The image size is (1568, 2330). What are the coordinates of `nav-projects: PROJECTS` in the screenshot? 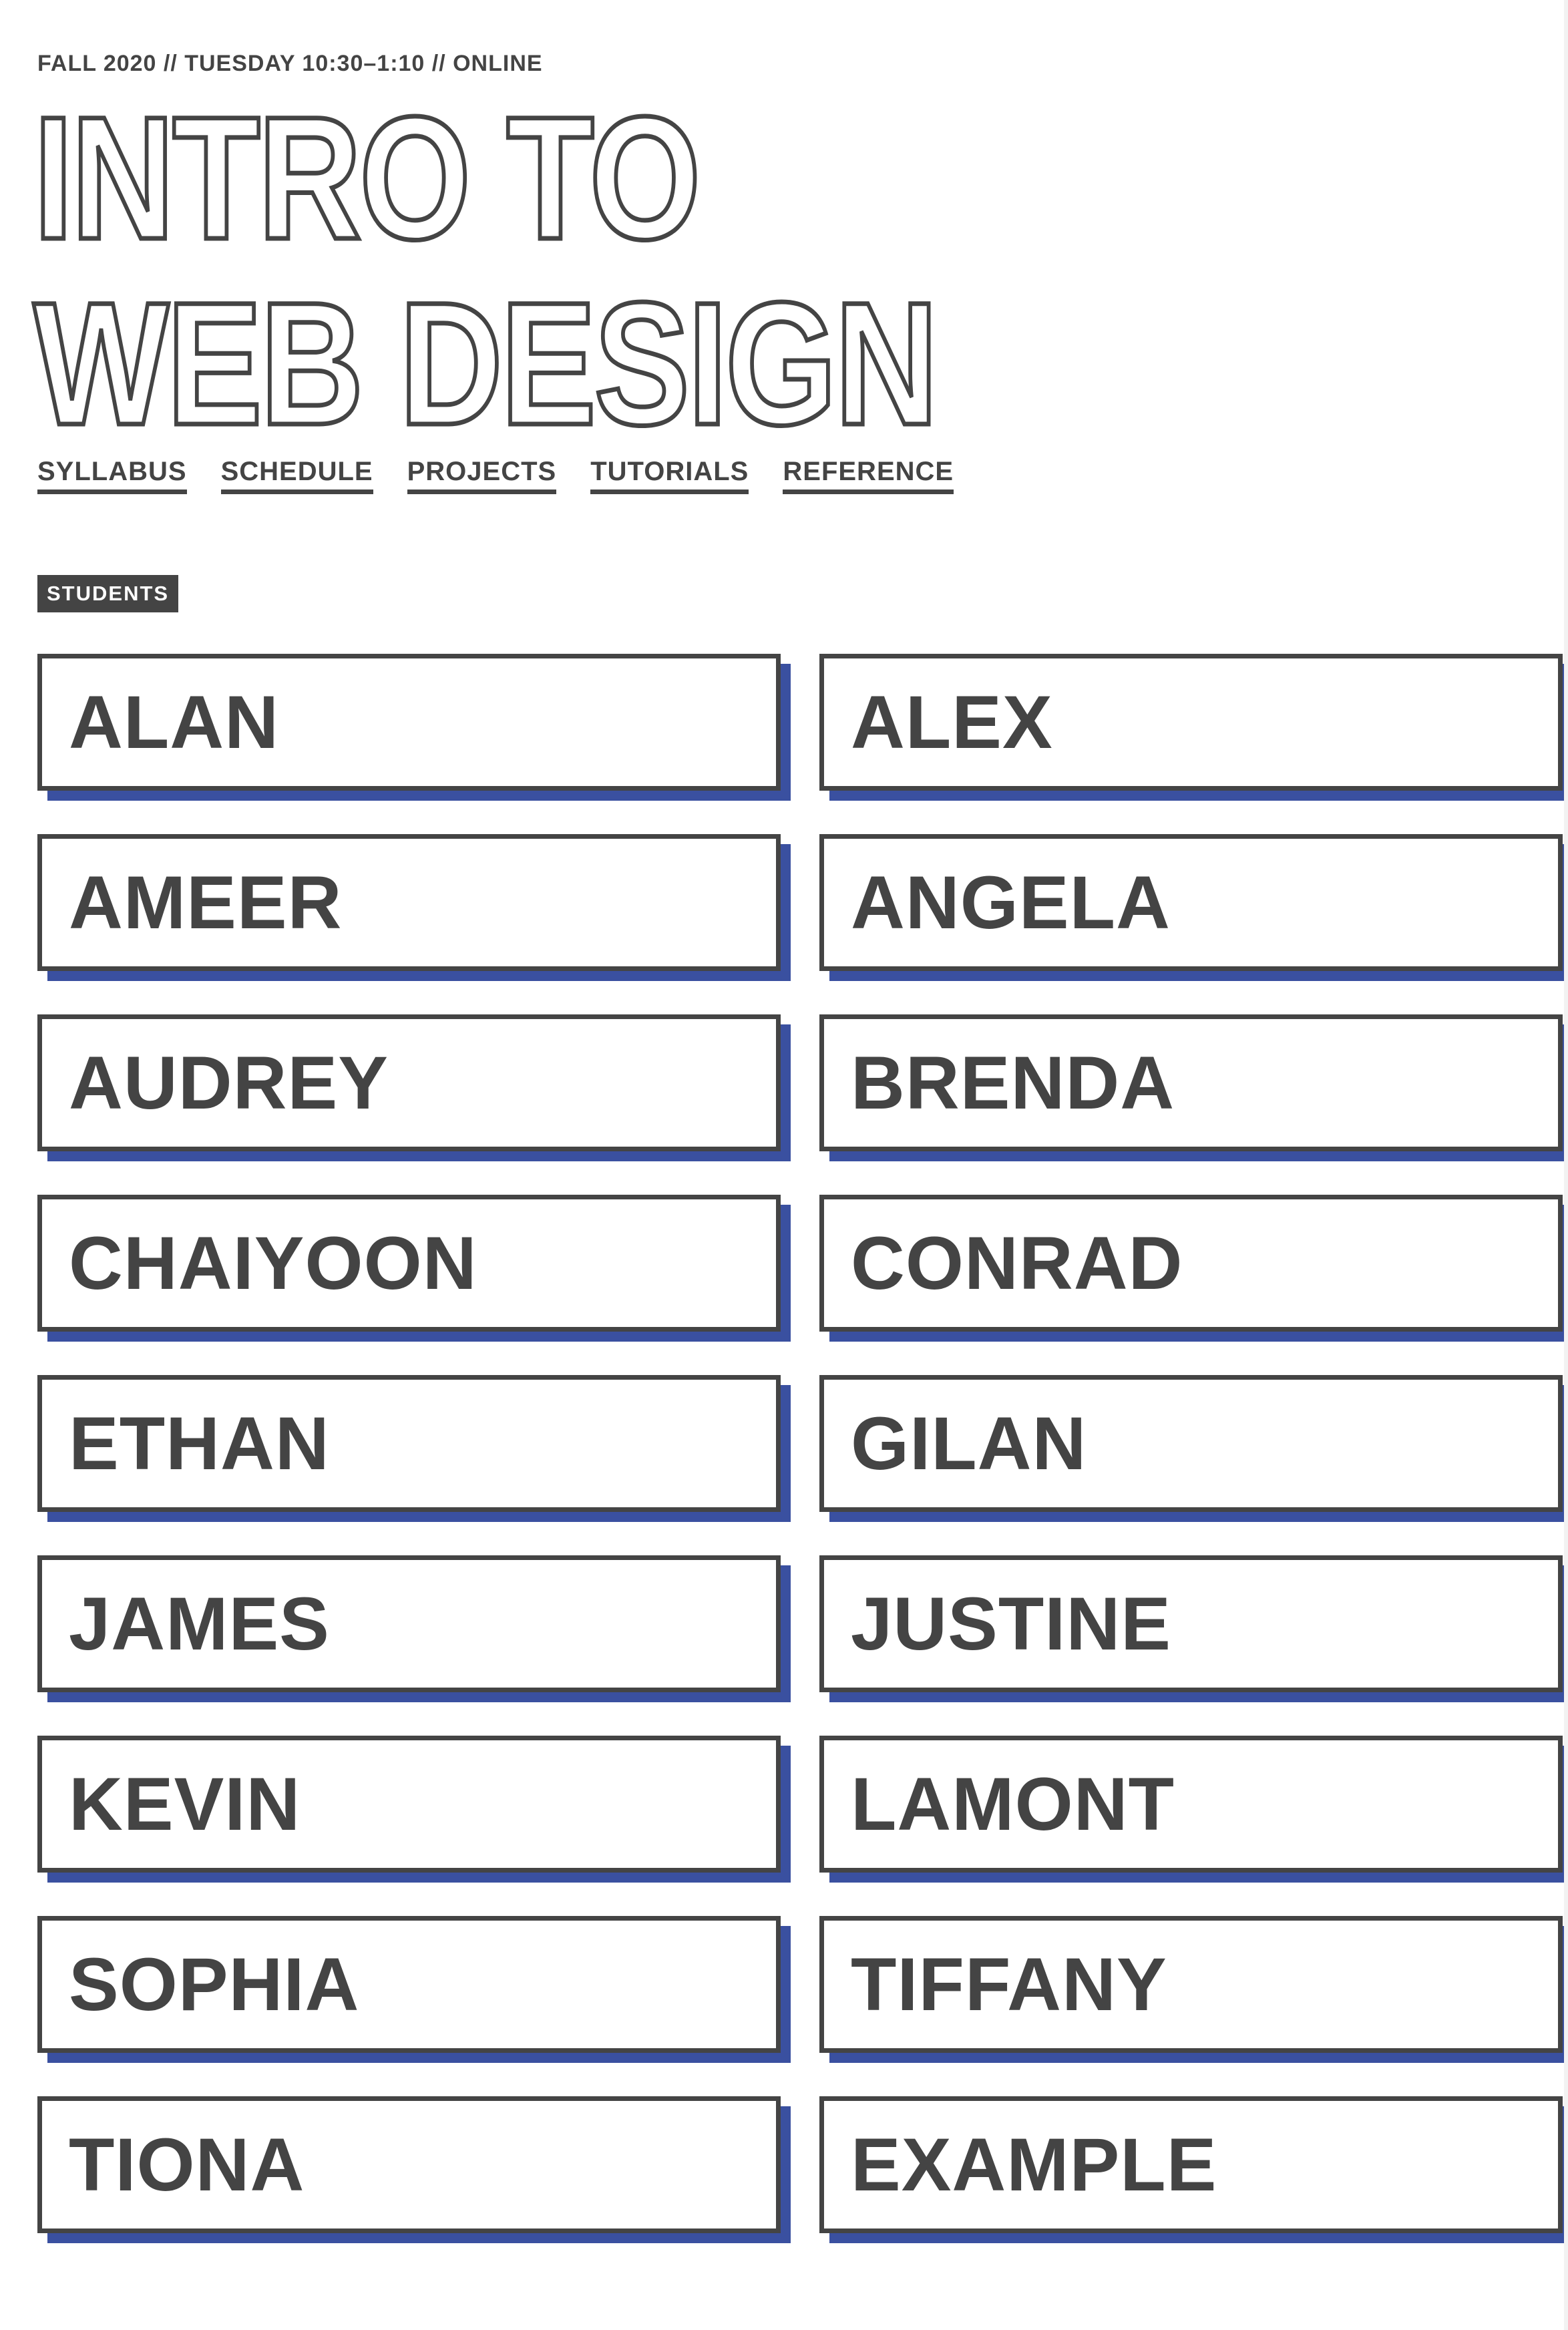 It's located at (482, 475).